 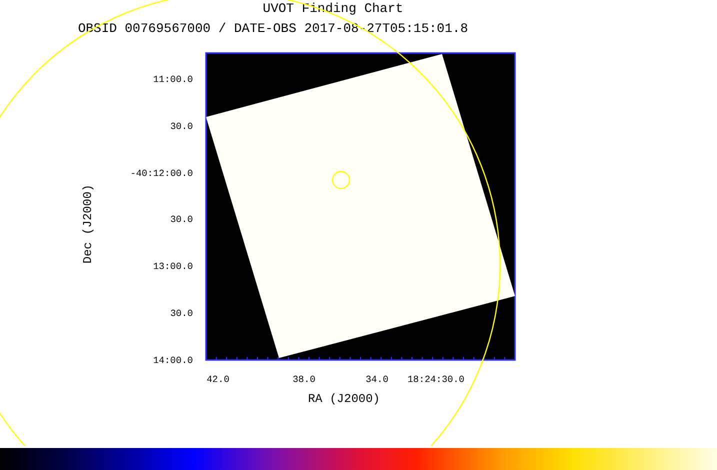 I want to click on y-axis-label: Dec (J2000), so click(x=88, y=224).